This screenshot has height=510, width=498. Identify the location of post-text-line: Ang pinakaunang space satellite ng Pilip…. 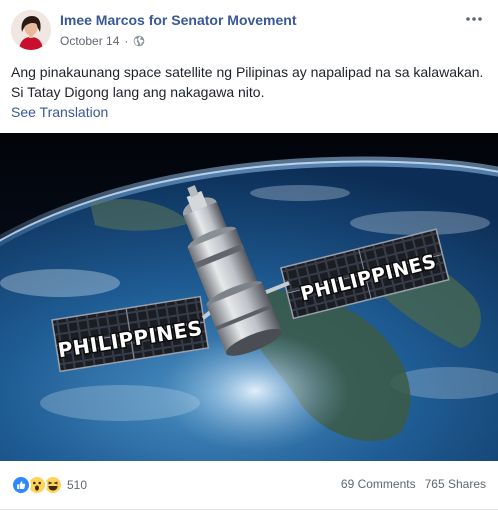
(247, 72).